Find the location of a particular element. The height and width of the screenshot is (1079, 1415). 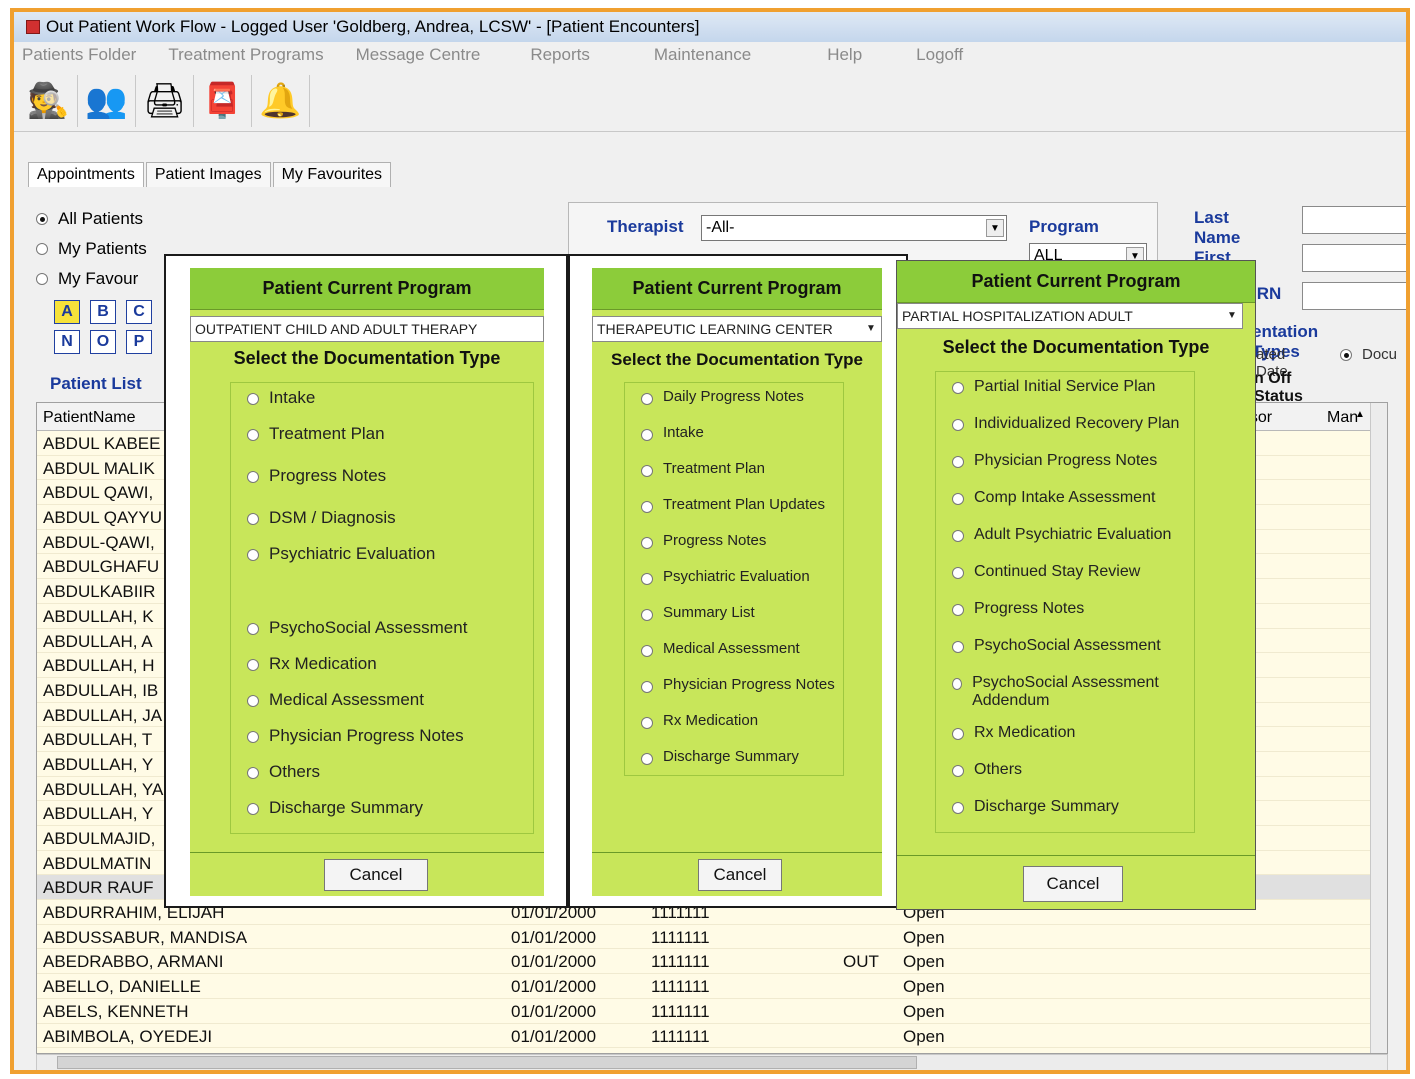

doc-type-option: Individualized Recovery Plan is located at coordinates (1070, 424).